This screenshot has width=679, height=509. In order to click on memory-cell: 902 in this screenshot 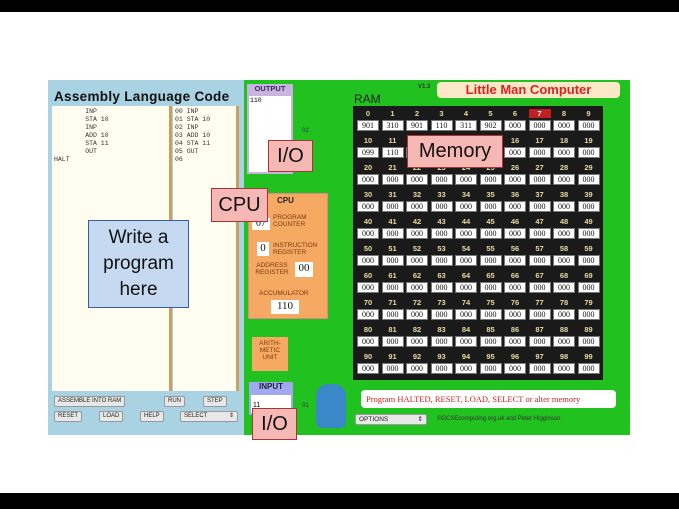, I will do `click(490, 125)`.